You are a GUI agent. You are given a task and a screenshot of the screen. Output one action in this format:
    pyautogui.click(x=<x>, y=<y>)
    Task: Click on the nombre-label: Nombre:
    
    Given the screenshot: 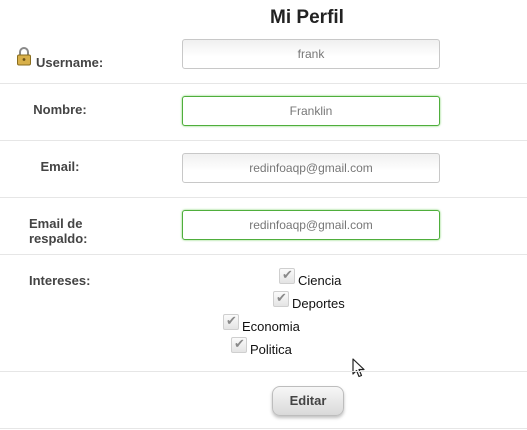 What is the action you would take?
    pyautogui.click(x=60, y=109)
    